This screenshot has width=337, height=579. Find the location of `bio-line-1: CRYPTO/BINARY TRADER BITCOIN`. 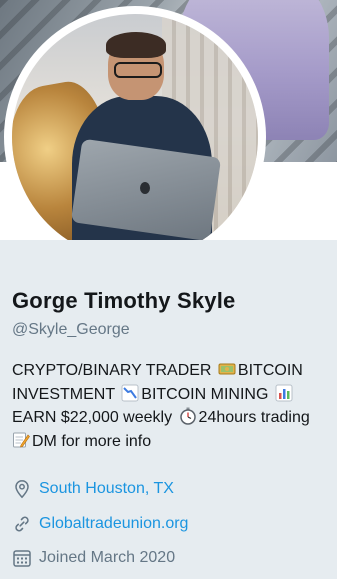

bio-line-1: CRYPTO/BINARY TRADER BITCOIN is located at coordinates (172, 371).